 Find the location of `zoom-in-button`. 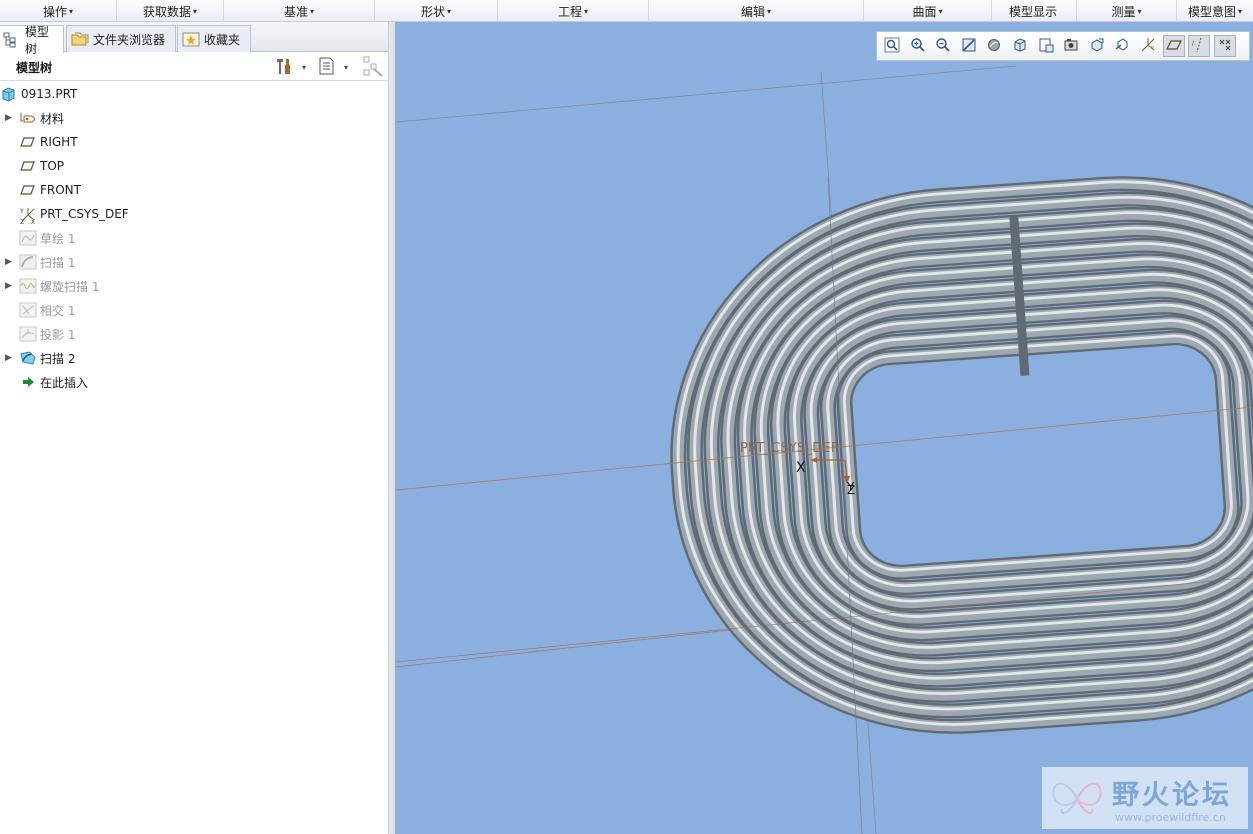

zoom-in-button is located at coordinates (918, 46).